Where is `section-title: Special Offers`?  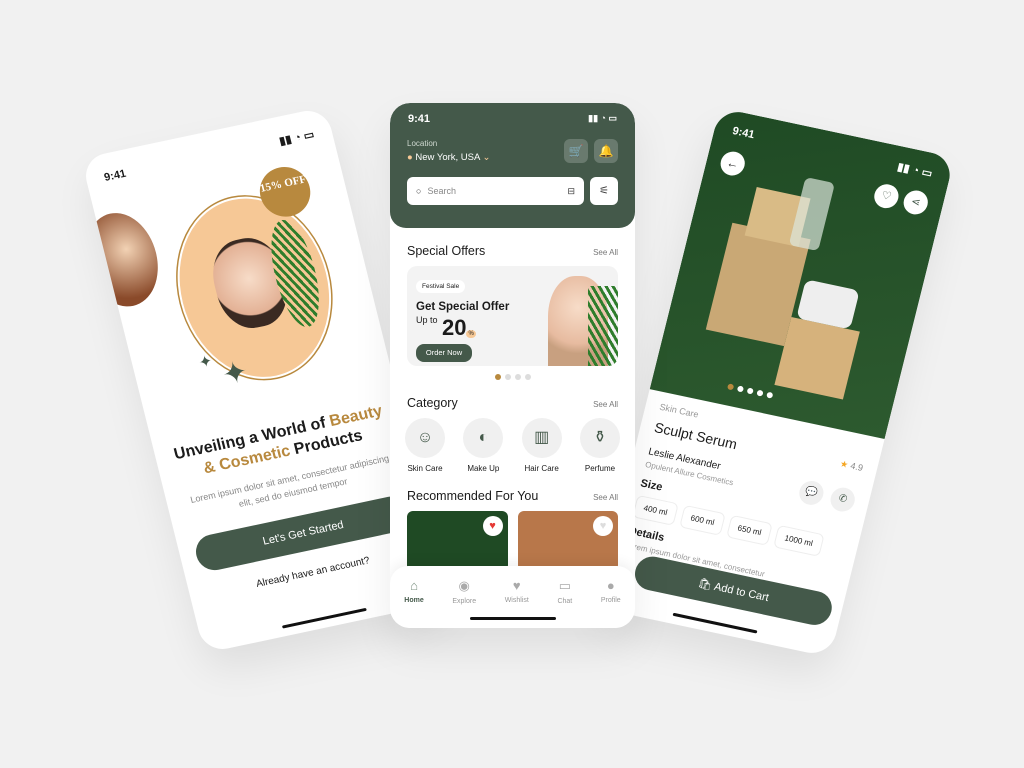 section-title: Special Offers is located at coordinates (446, 251).